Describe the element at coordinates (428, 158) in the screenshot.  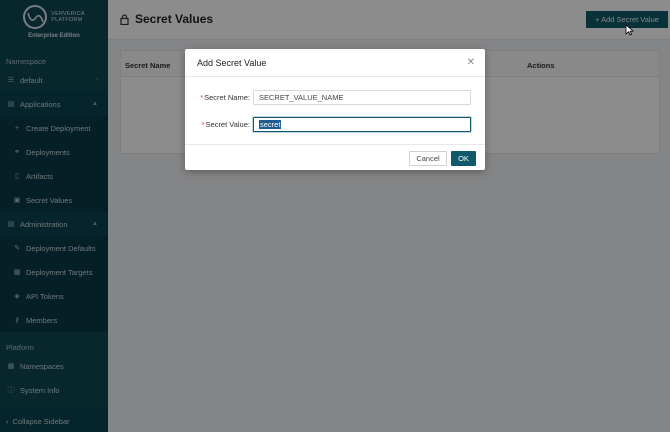
I see `cancel-button: Cancel` at that location.